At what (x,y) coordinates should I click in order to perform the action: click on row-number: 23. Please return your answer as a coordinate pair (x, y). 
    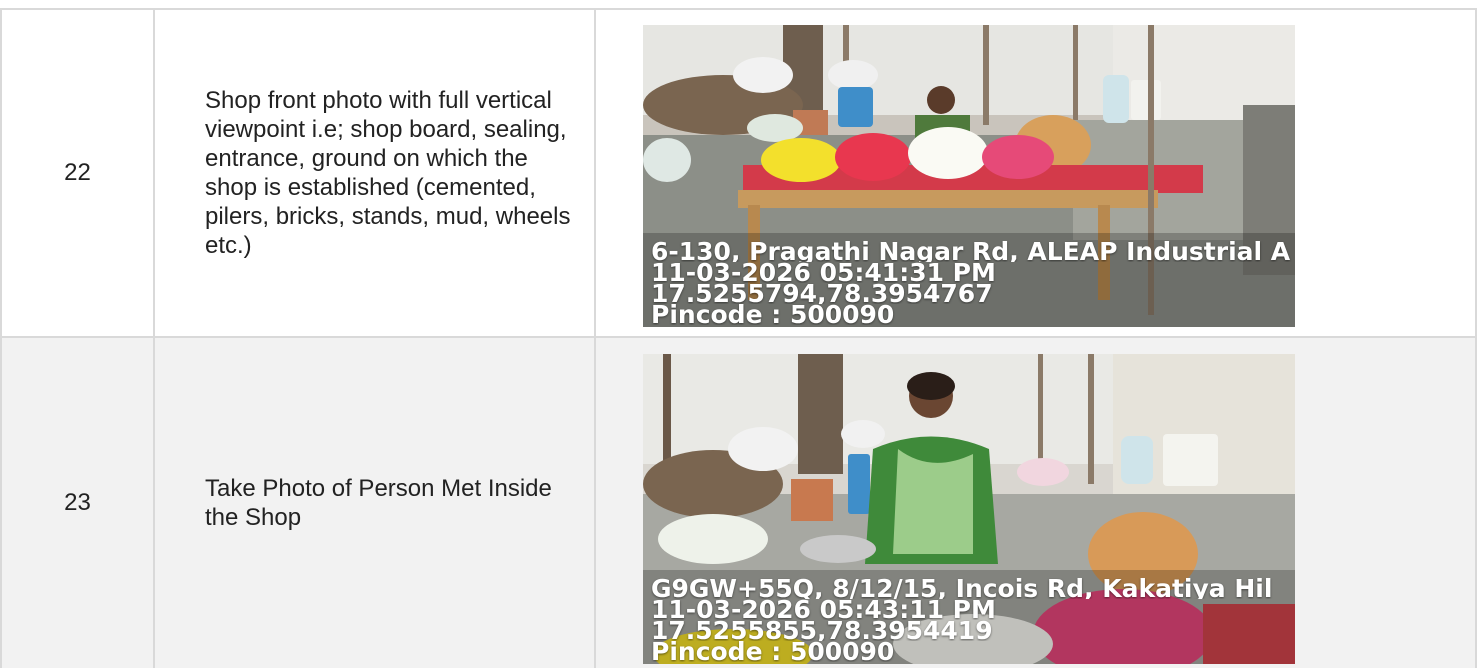
    Looking at the image, I should click on (77, 502).